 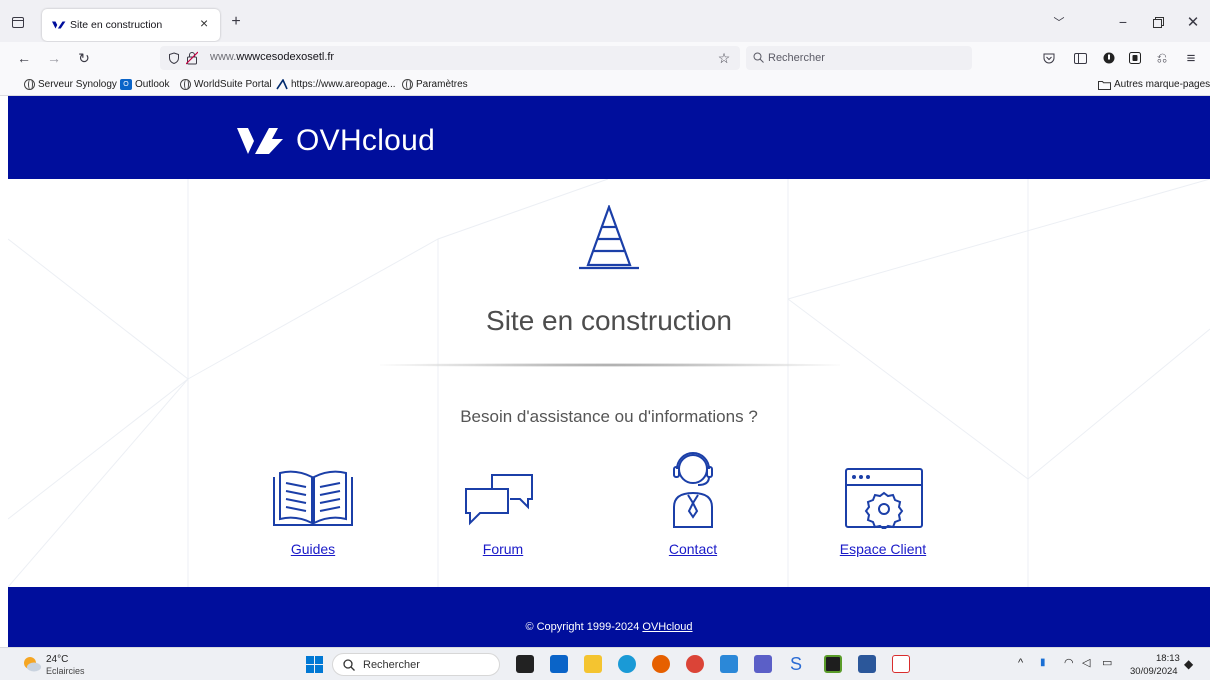 I want to click on chat-bubbles-icon, so click(x=499, y=500).